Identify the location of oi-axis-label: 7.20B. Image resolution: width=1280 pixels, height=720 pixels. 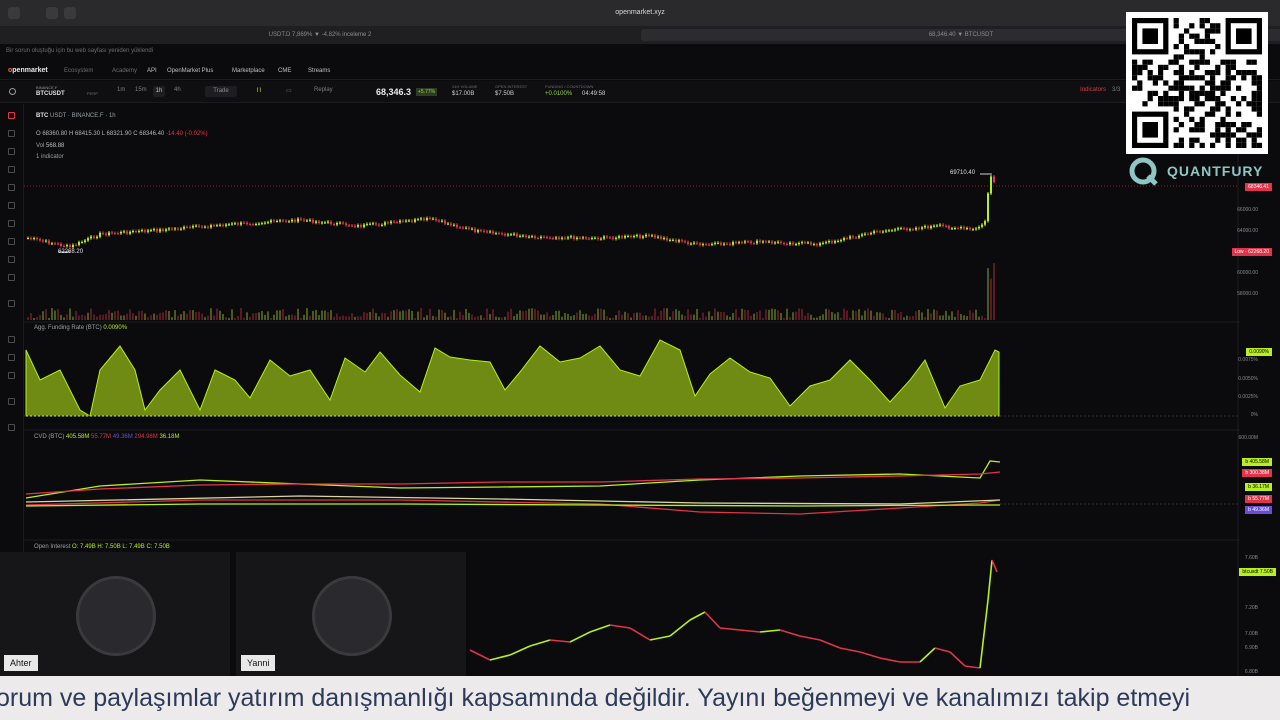
(1251, 608).